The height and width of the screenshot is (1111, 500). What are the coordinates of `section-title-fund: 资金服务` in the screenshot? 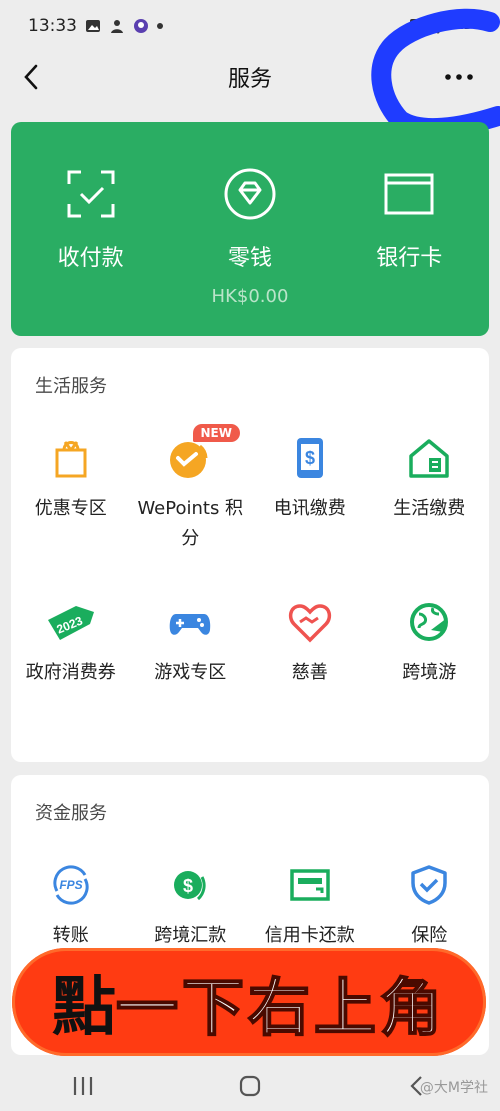 It's located at (71, 813).